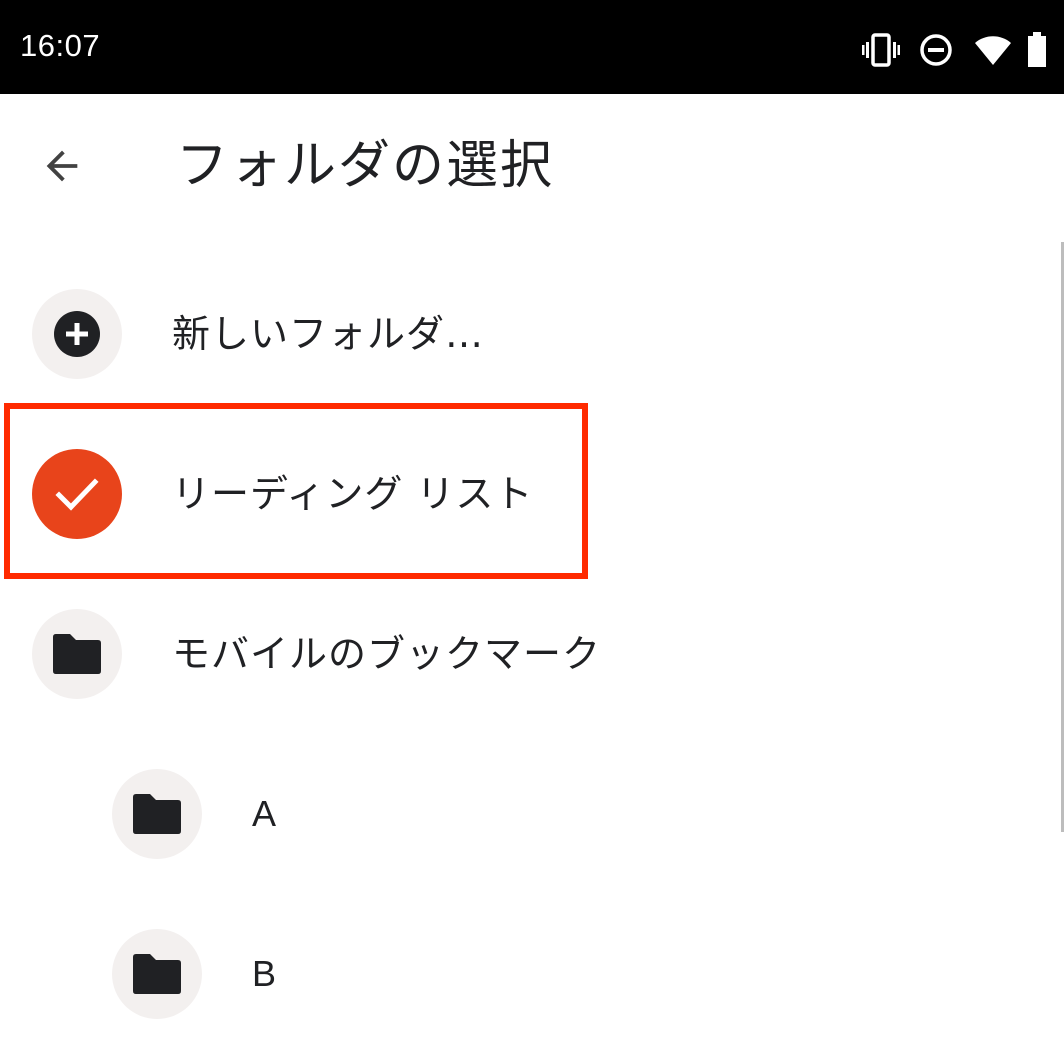 This screenshot has width=1064, height=1056. Describe the element at coordinates (1037, 49) in the screenshot. I see `battery-icon` at that location.